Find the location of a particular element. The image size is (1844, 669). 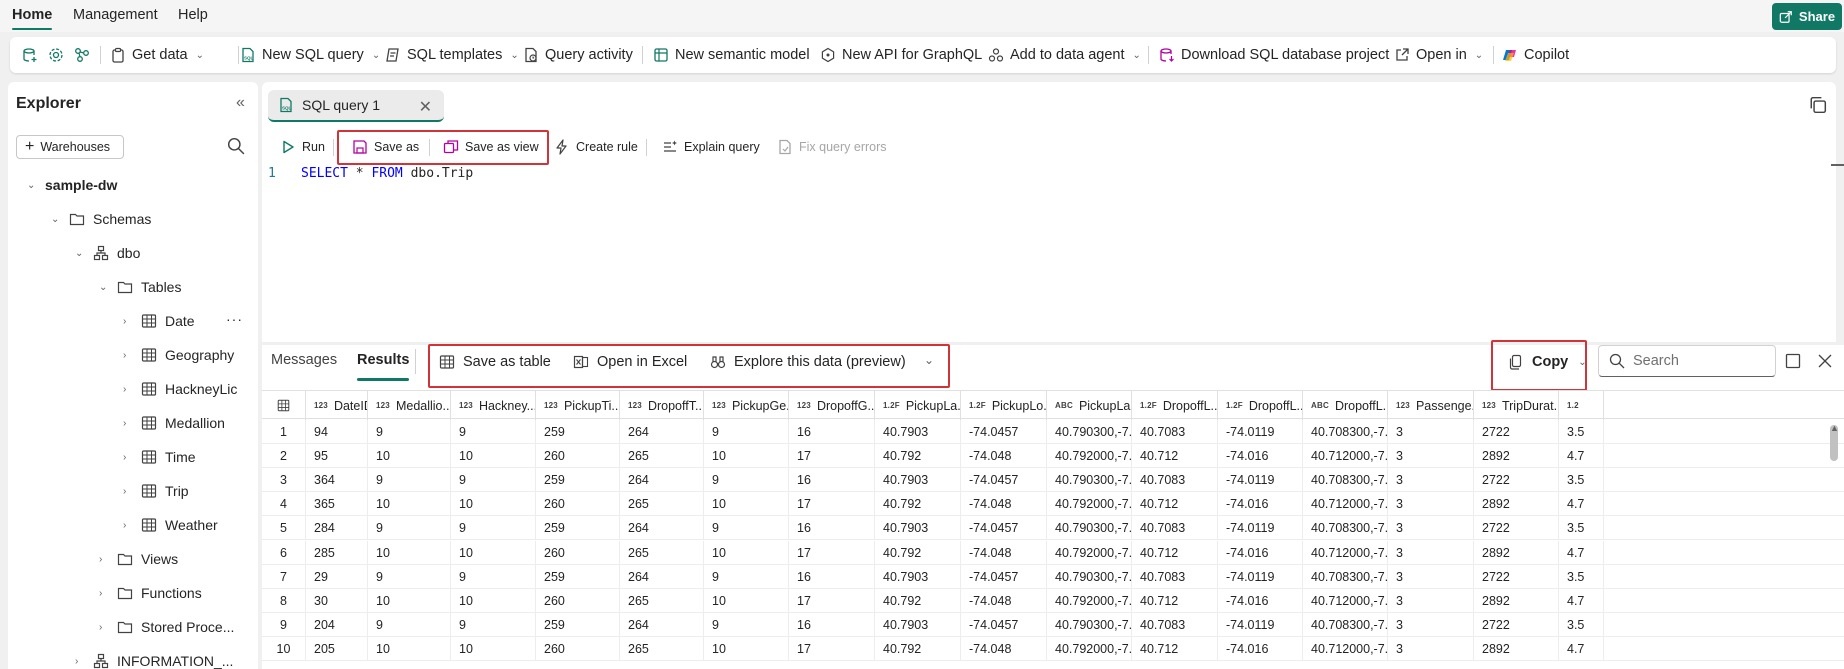

select-all-icon is located at coordinates (284, 405).